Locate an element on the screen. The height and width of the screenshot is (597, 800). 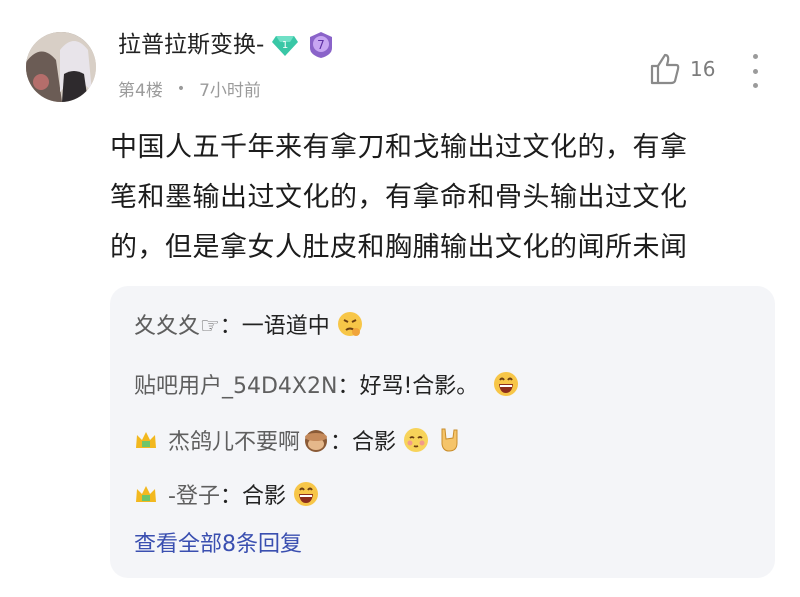
svg-text: 7 is located at coordinates (321, 45).